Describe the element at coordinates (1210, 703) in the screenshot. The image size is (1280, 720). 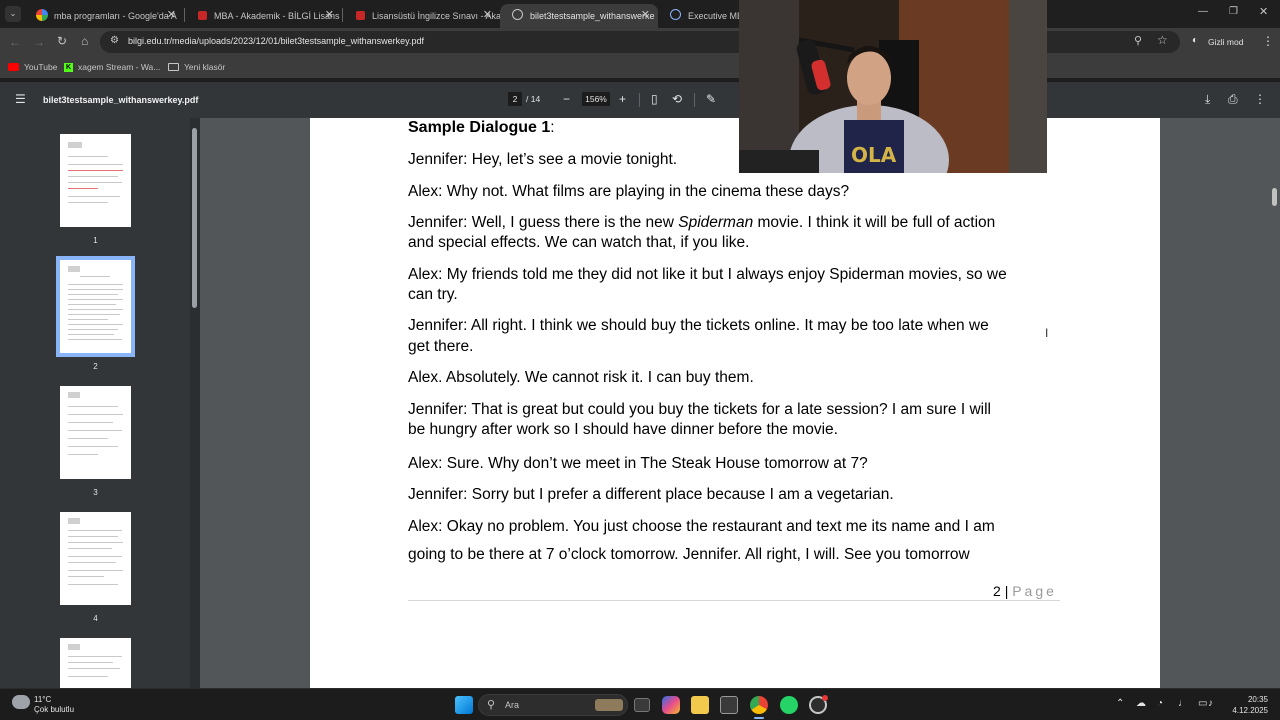
I see `volume-icon: ♪` at that location.